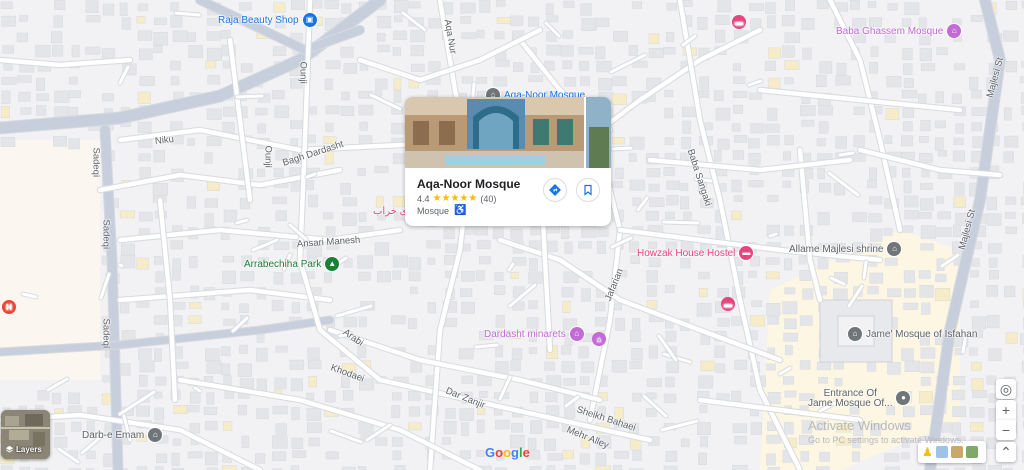 The height and width of the screenshot is (470, 1024). I want to click on star-rating-icon: ★★★★★, so click(455, 198).